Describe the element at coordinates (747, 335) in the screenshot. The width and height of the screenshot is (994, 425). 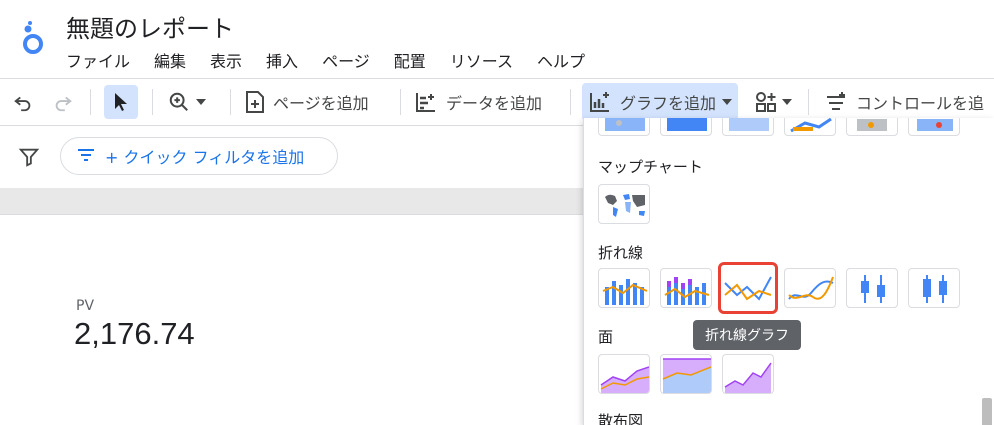
I see `chart-tooltip: 折れ線グラフ` at that location.